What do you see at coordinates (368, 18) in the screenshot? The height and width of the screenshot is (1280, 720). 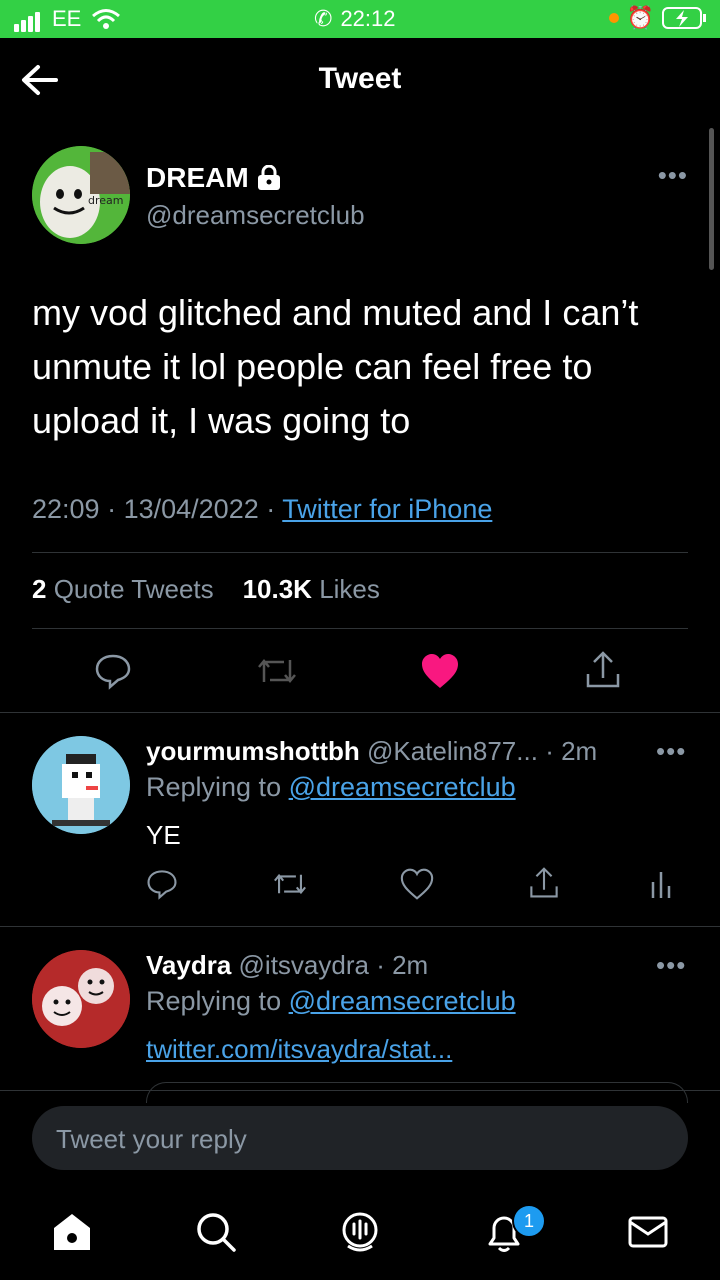 I see `clock-time: 22:12` at bounding box center [368, 18].